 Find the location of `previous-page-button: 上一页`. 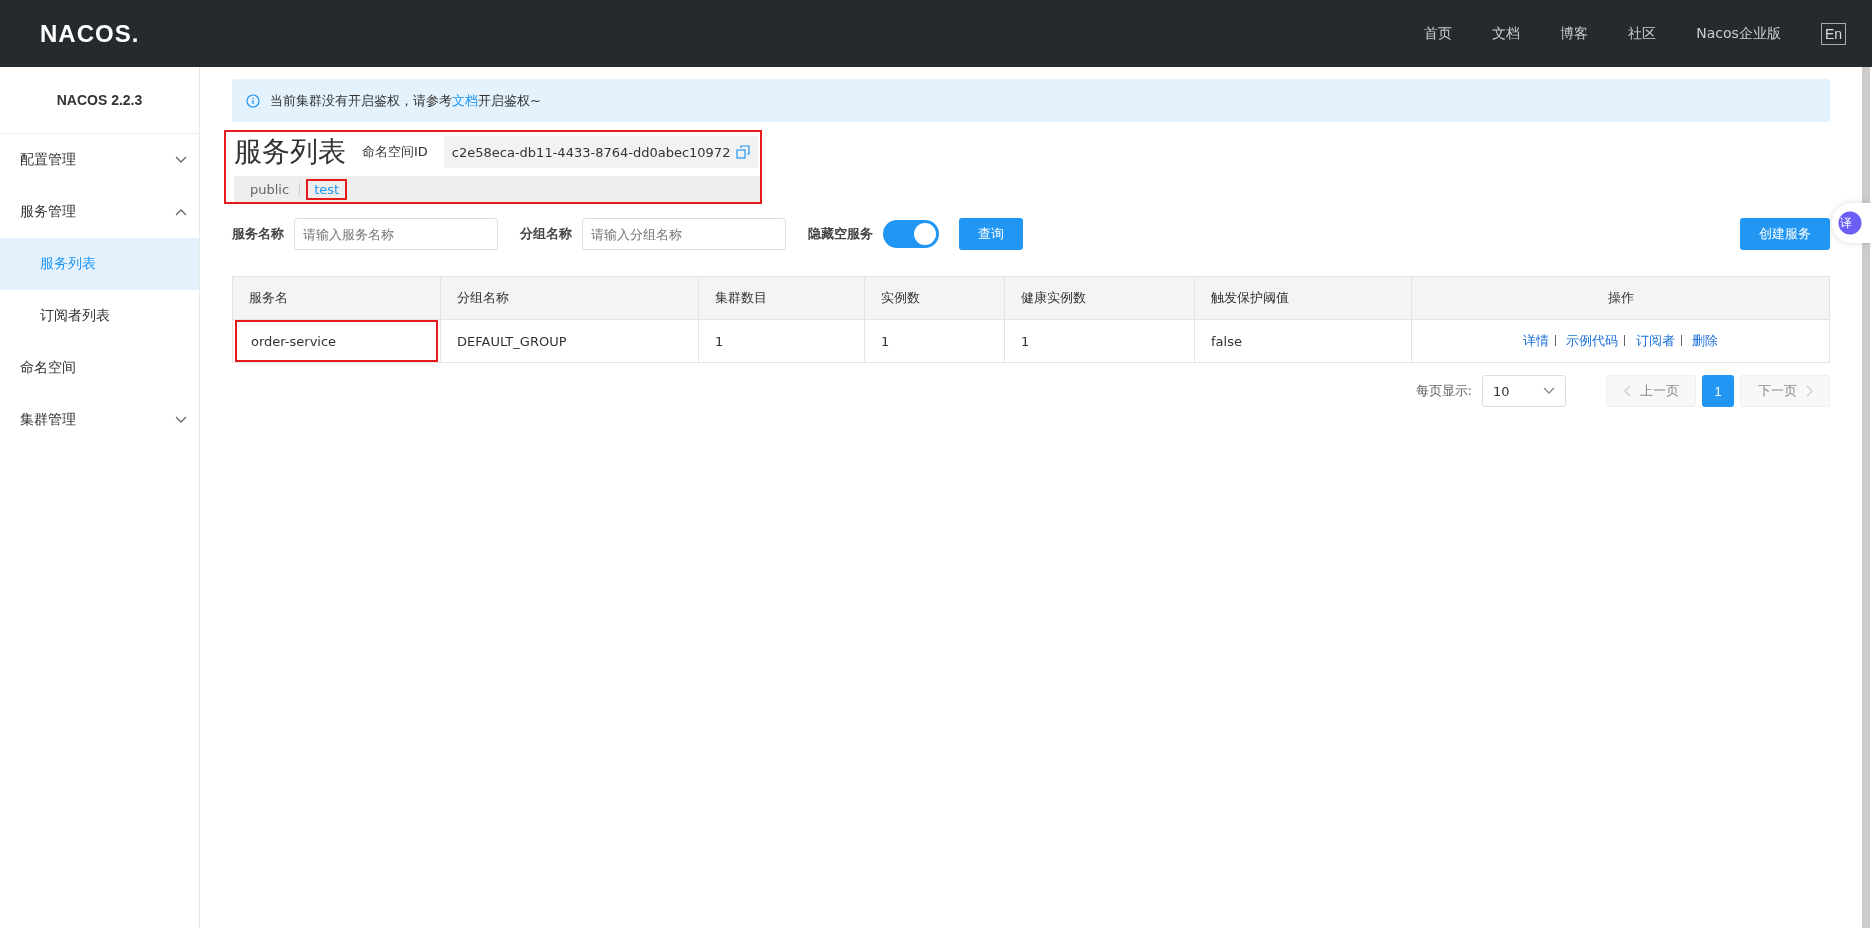

previous-page-button: 上一页 is located at coordinates (1651, 391).